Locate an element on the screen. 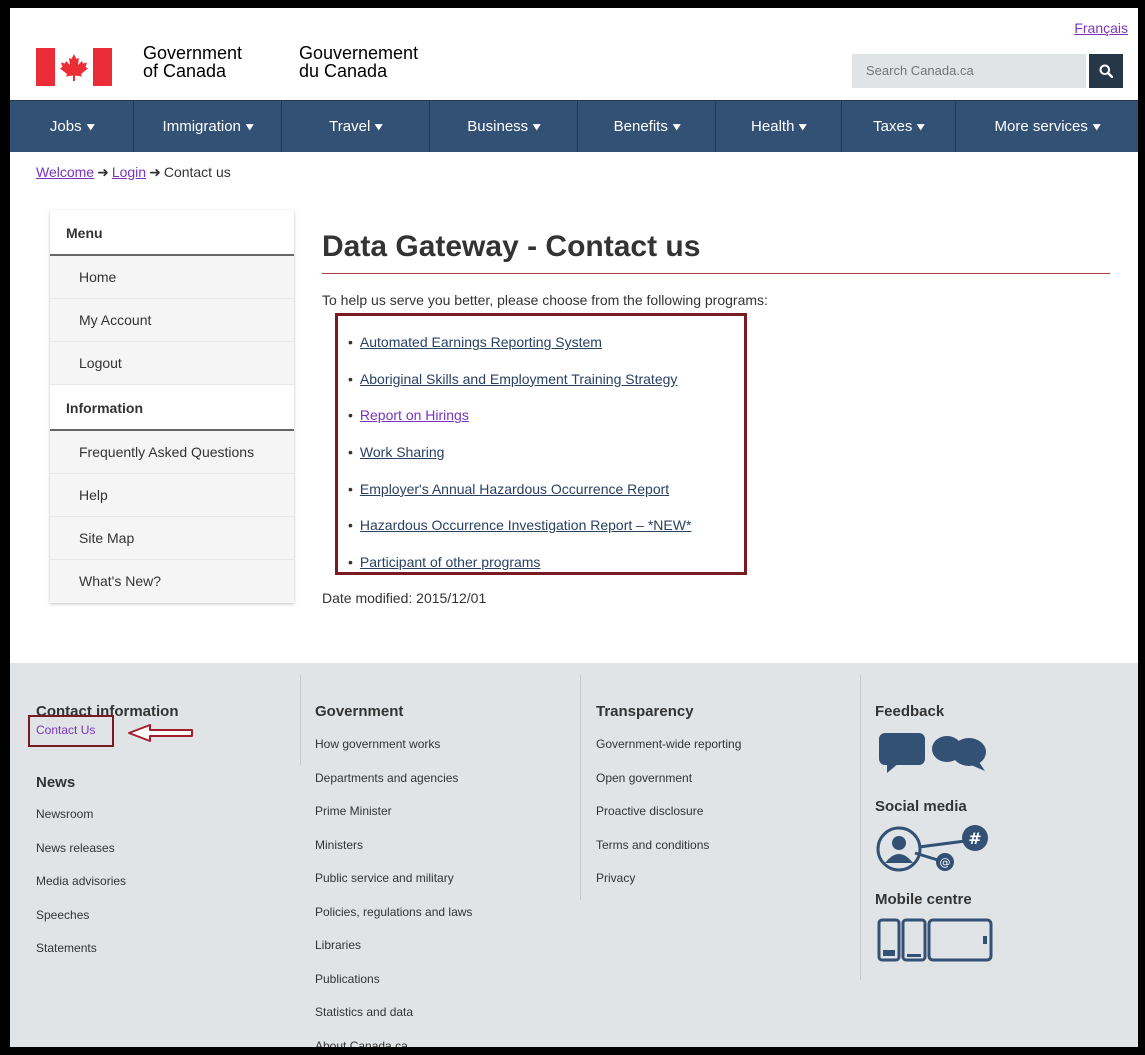 The image size is (1145, 1055). footer-link-speeches: Speeches is located at coordinates (81, 916).